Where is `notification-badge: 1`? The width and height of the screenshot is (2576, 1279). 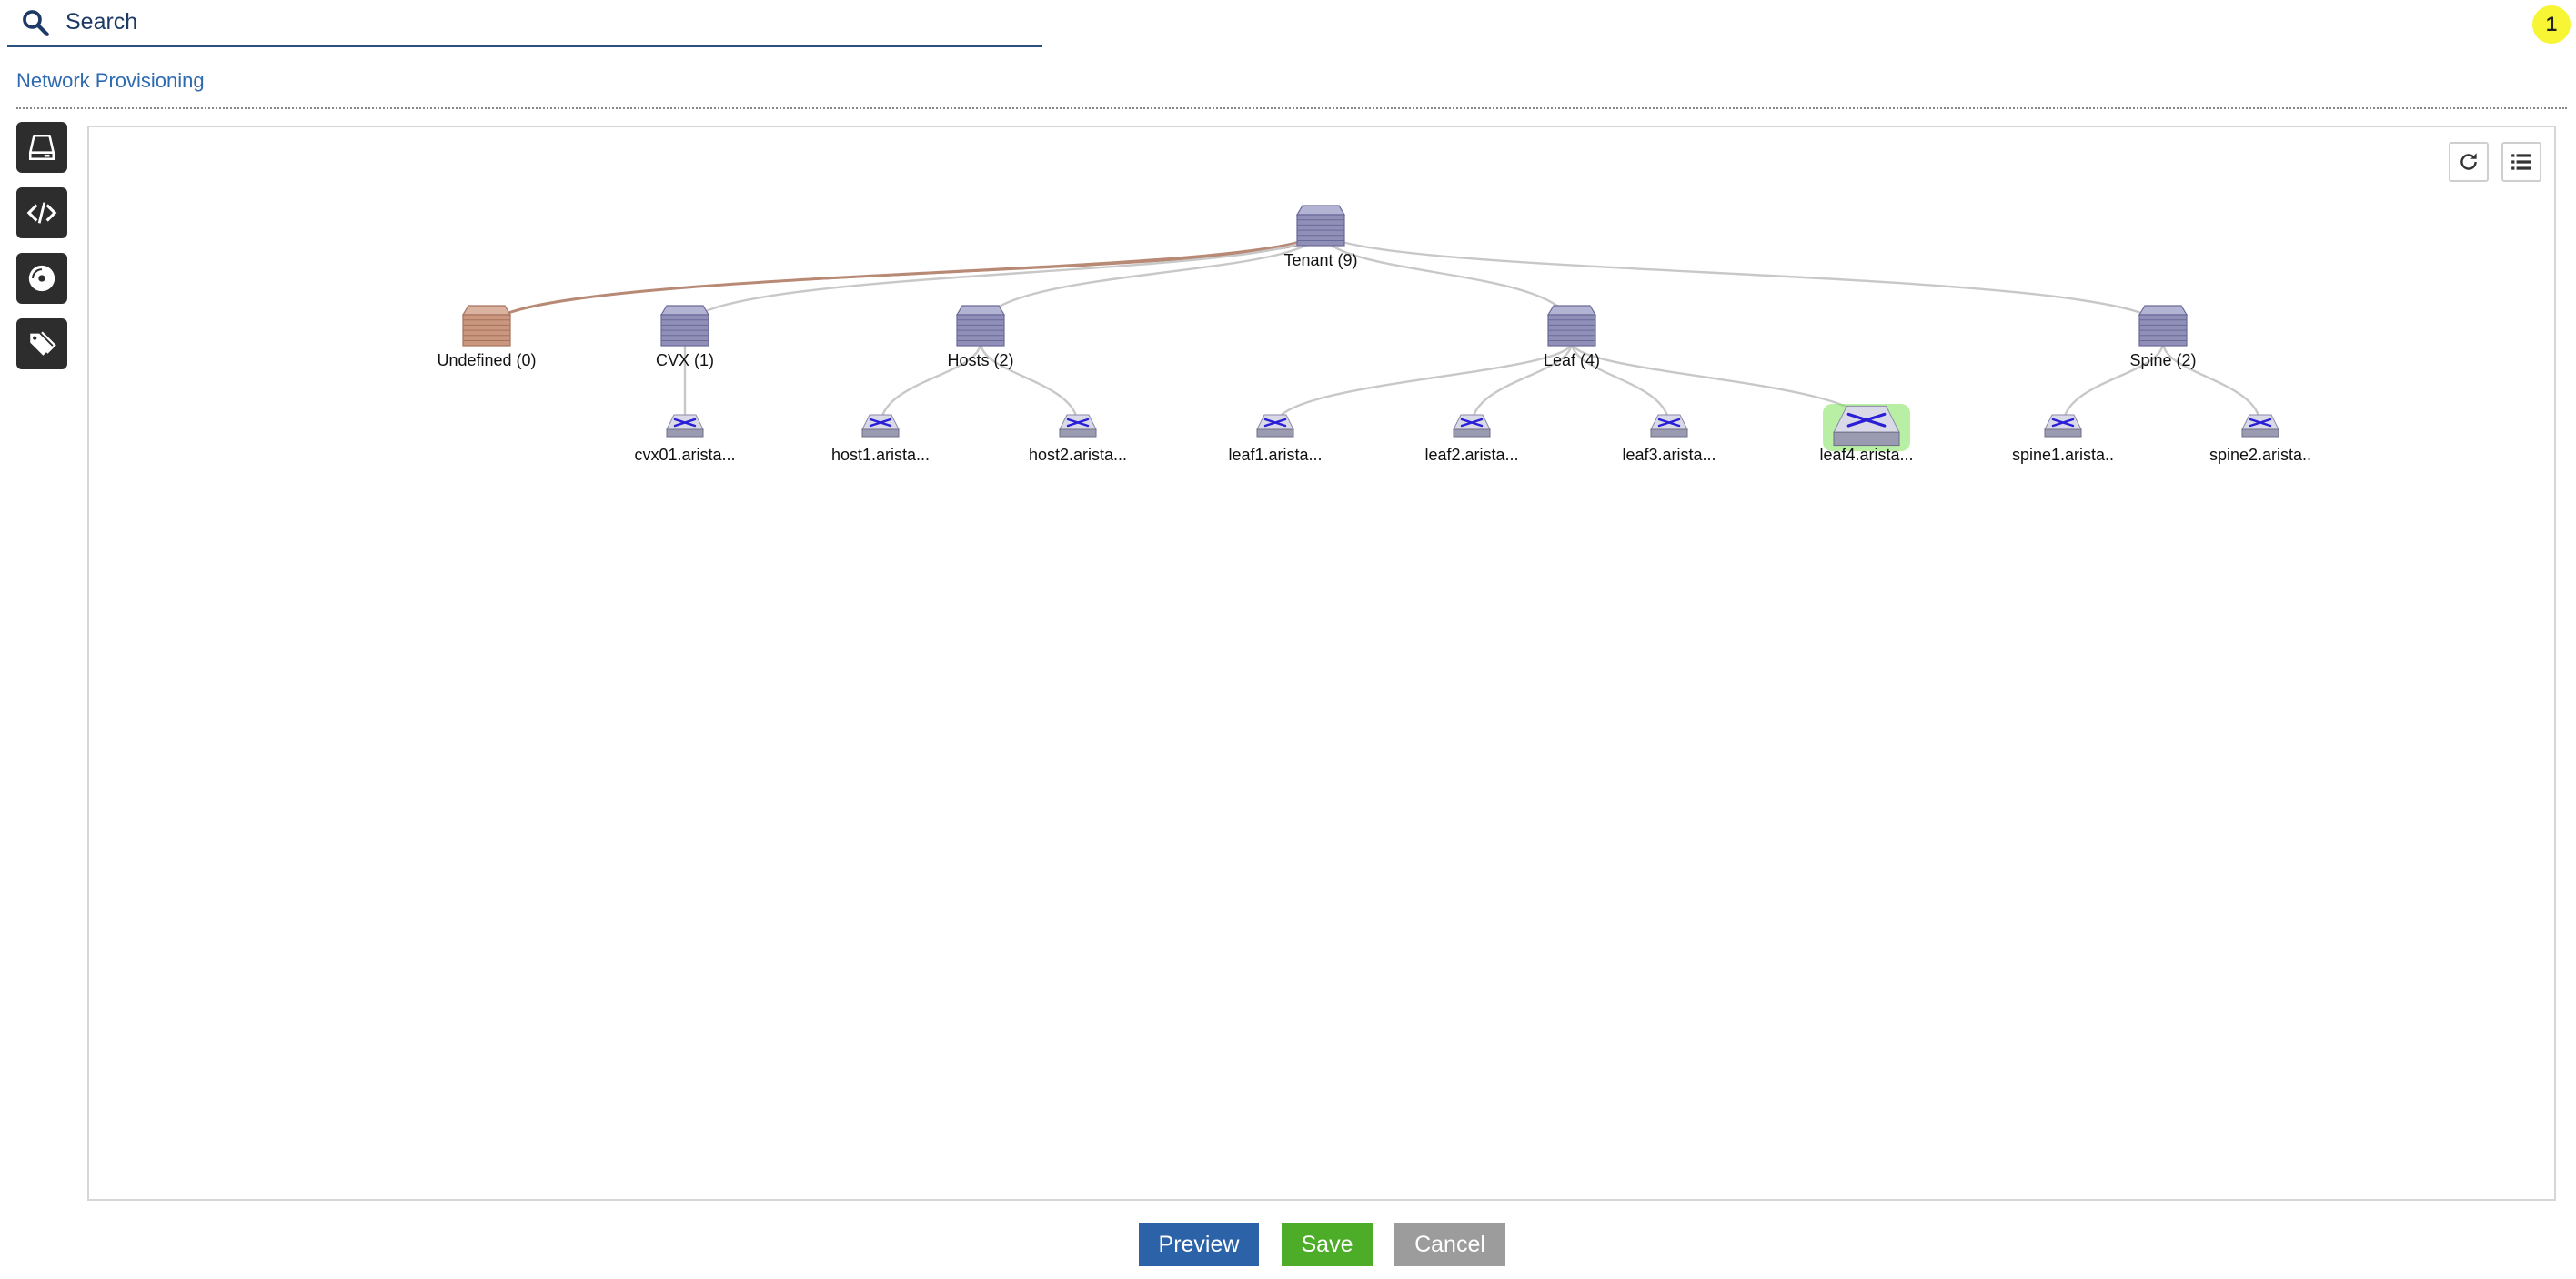
notification-badge: 1 is located at coordinates (2551, 24).